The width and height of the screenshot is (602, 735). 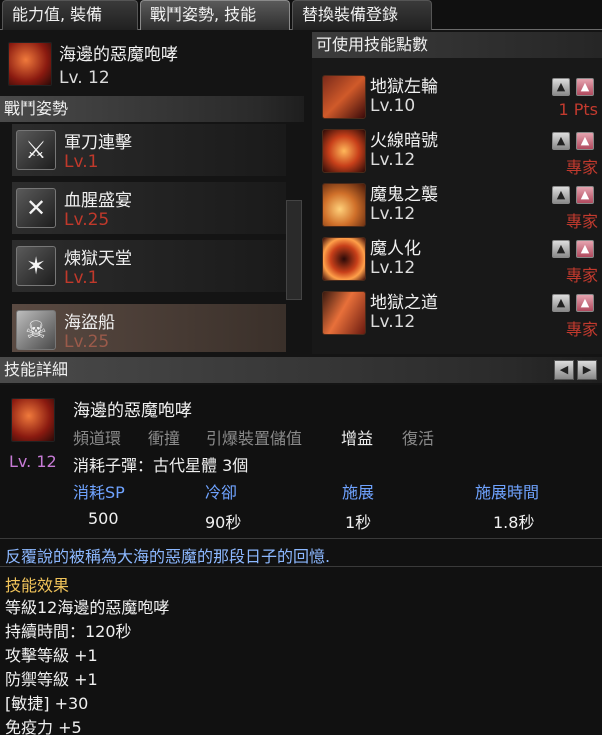 What do you see at coordinates (89, 323) in the screenshot?
I see `stance-name: 海盜船` at bounding box center [89, 323].